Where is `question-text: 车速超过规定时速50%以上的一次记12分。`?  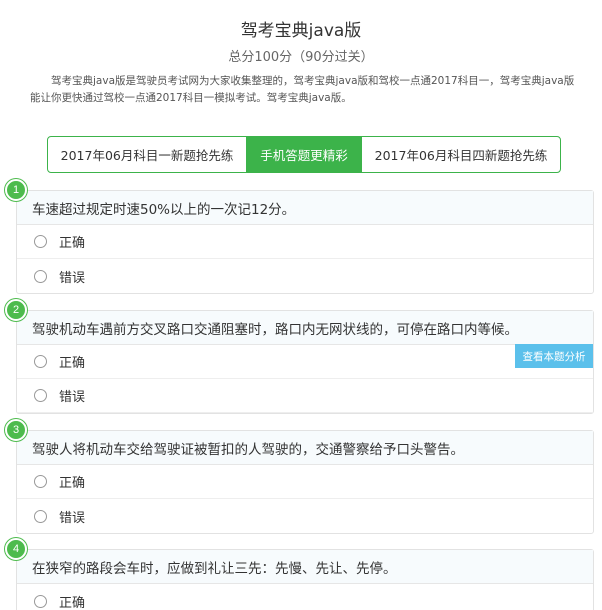 question-text: 车速超过规定时速50%以上的一次记12分。 is located at coordinates (305, 208).